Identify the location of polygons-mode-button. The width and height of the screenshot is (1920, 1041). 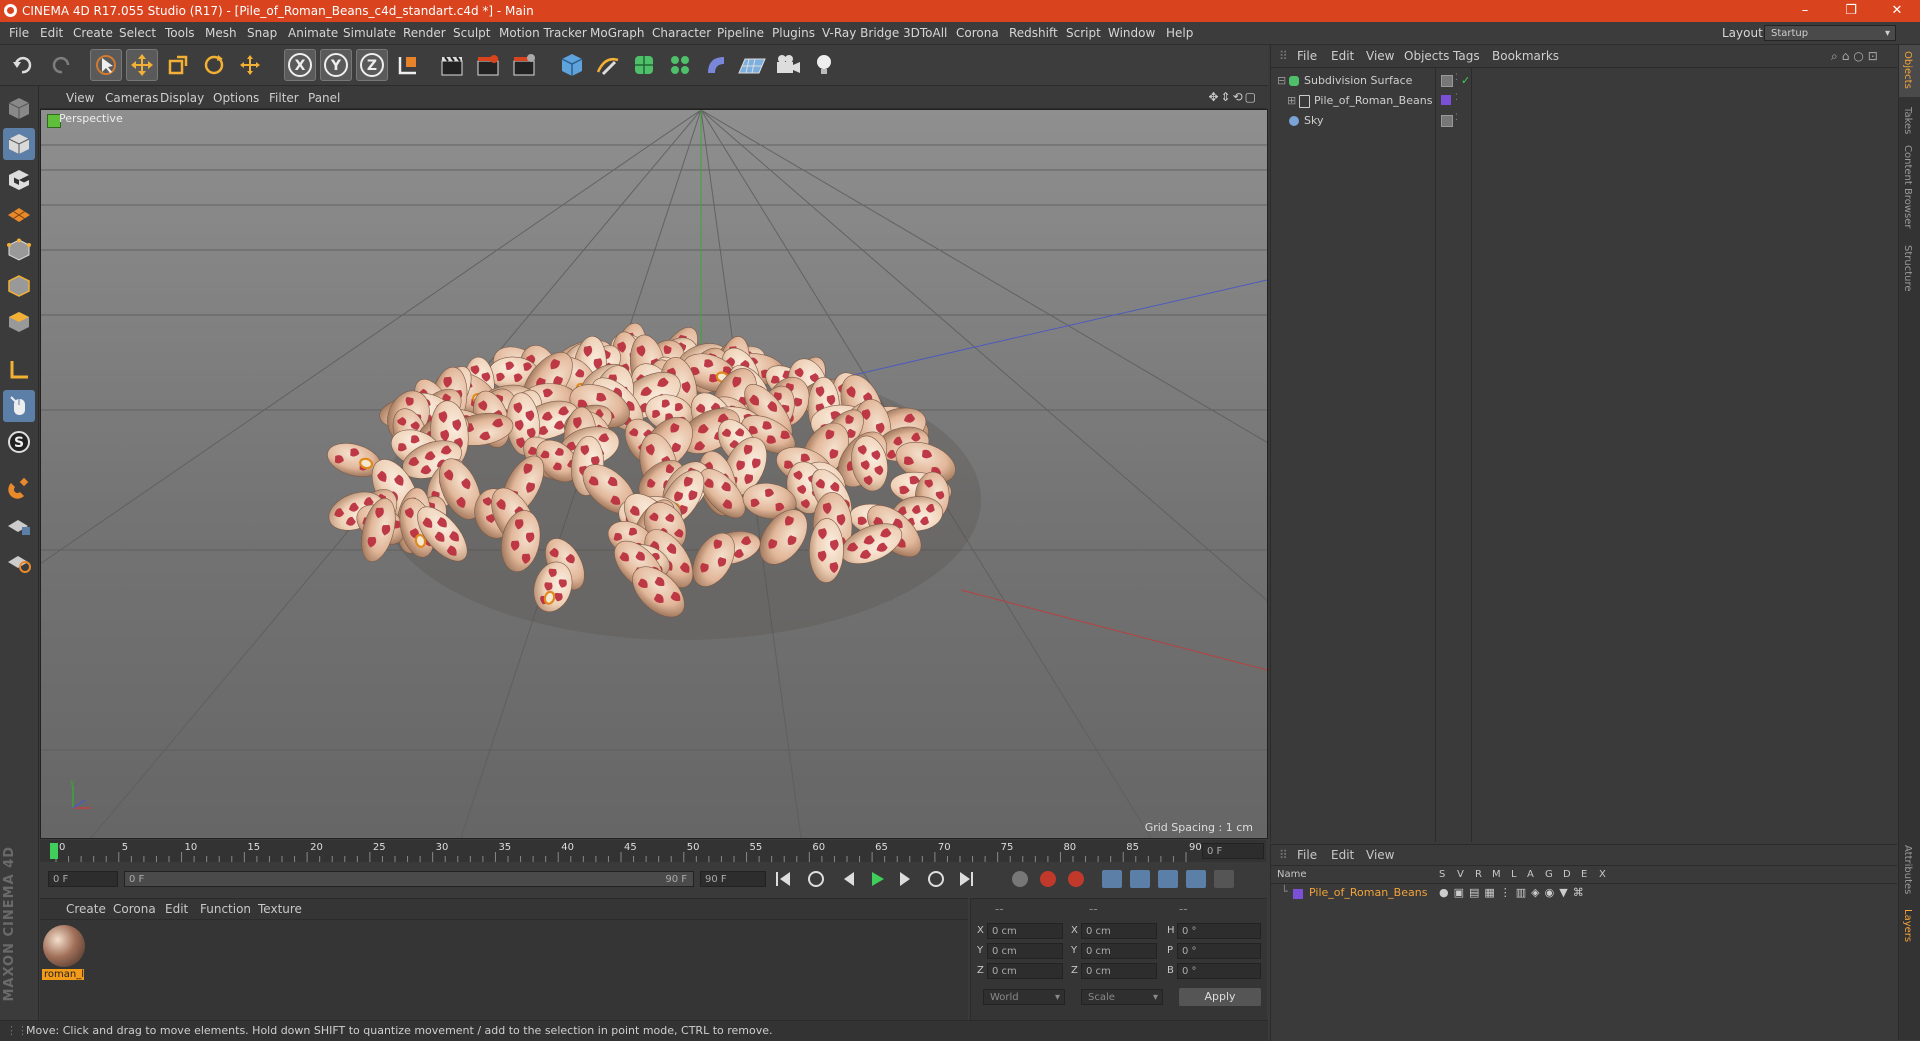
(19, 322).